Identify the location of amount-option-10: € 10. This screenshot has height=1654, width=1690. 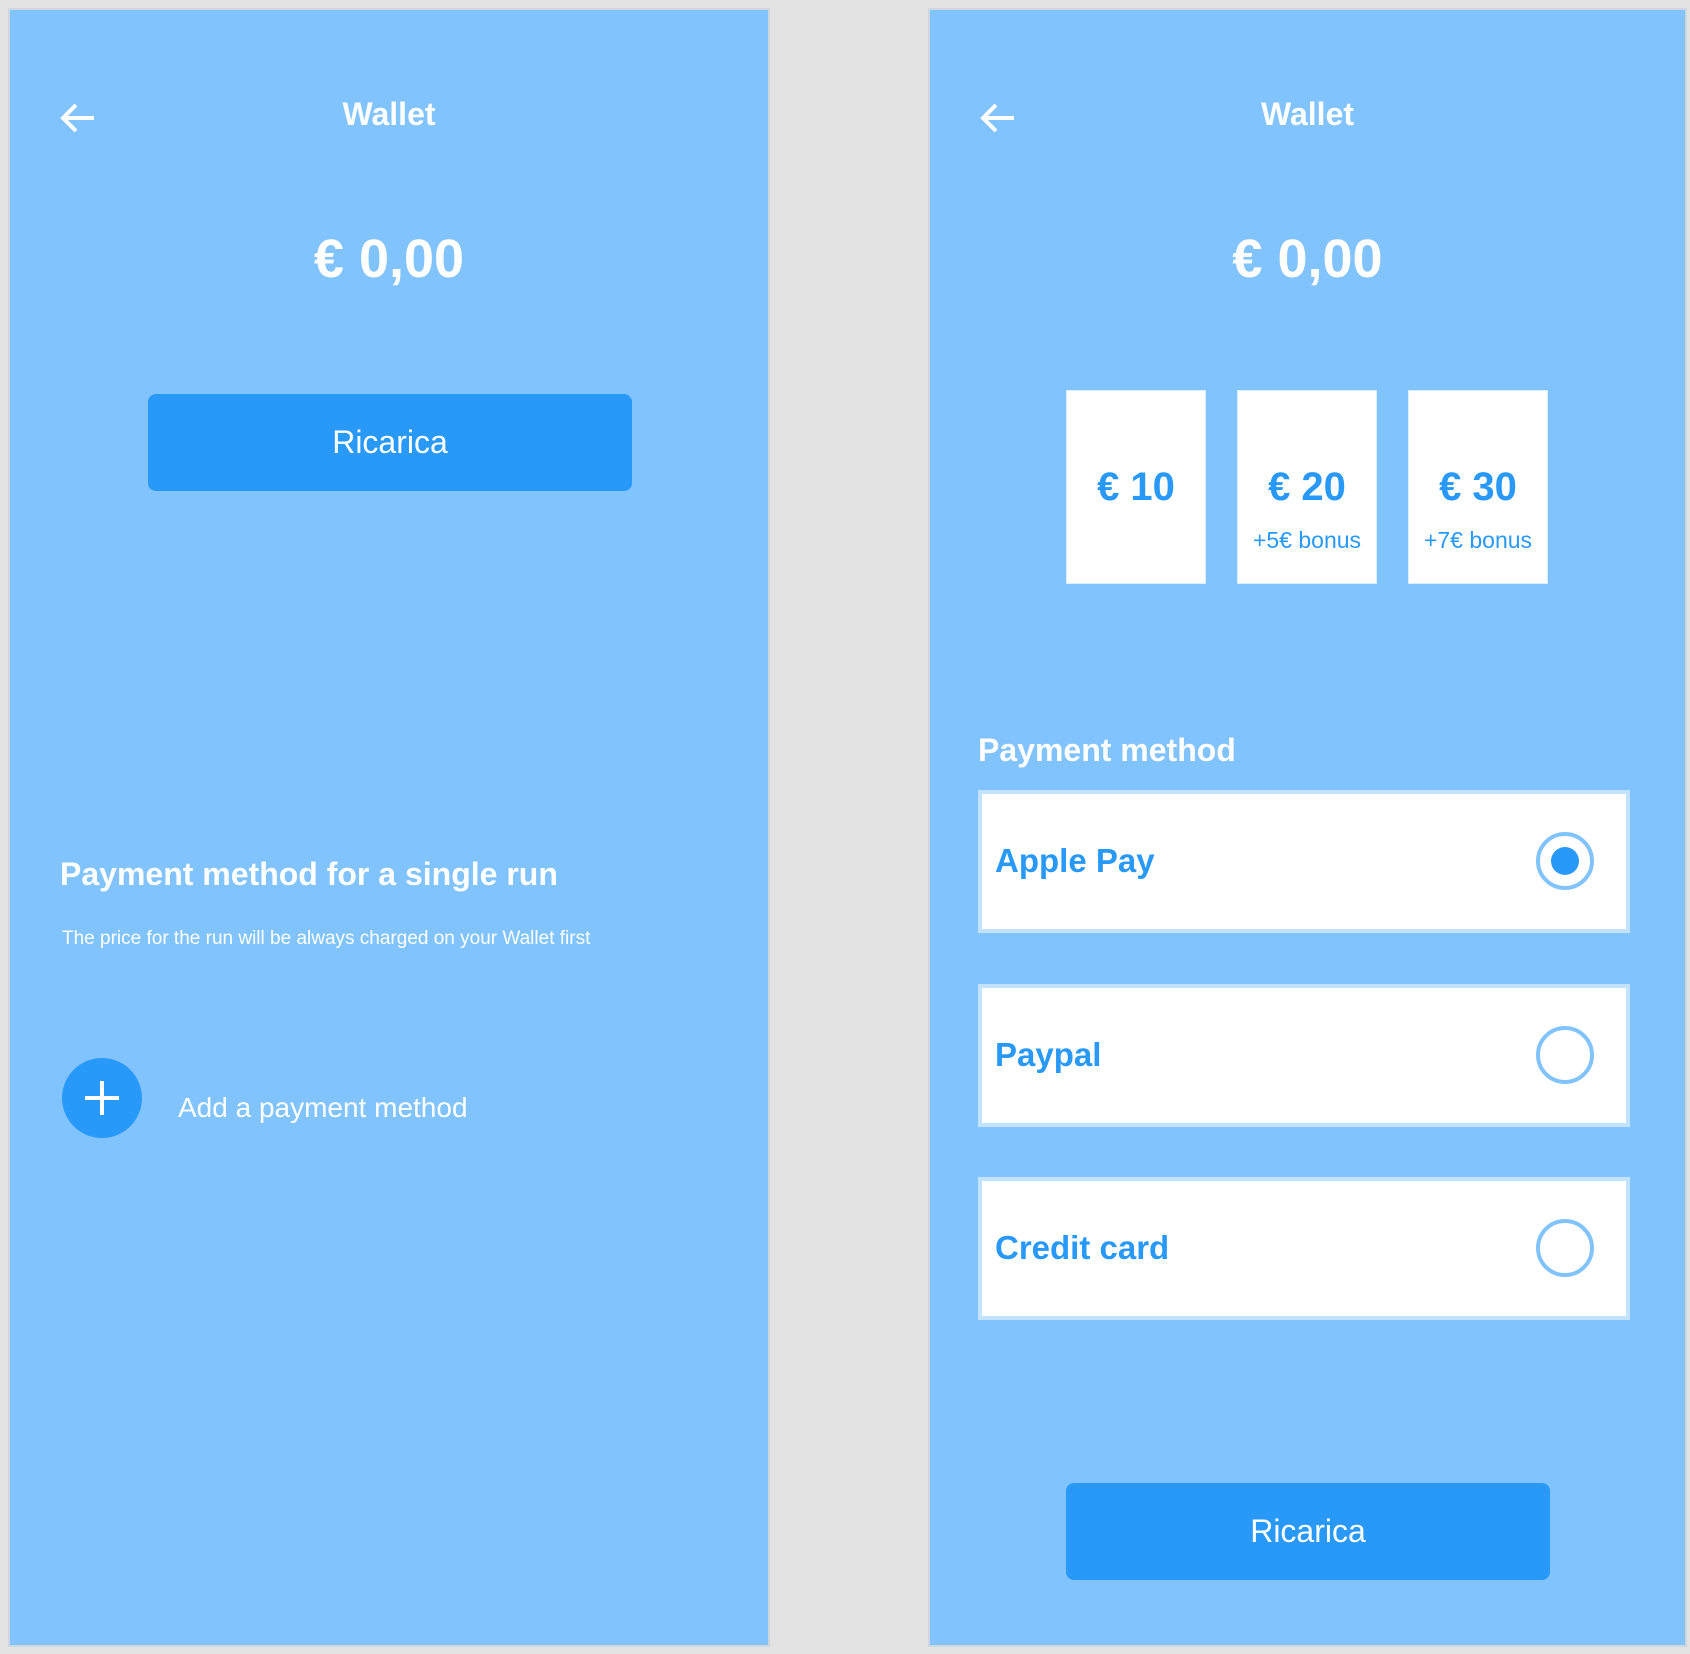
(1136, 487).